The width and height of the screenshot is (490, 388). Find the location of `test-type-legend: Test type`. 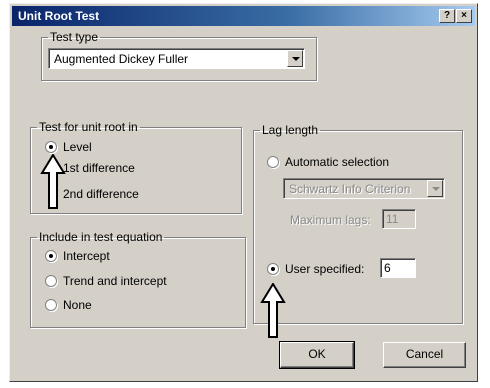

test-type-legend: Test type is located at coordinates (74, 37).